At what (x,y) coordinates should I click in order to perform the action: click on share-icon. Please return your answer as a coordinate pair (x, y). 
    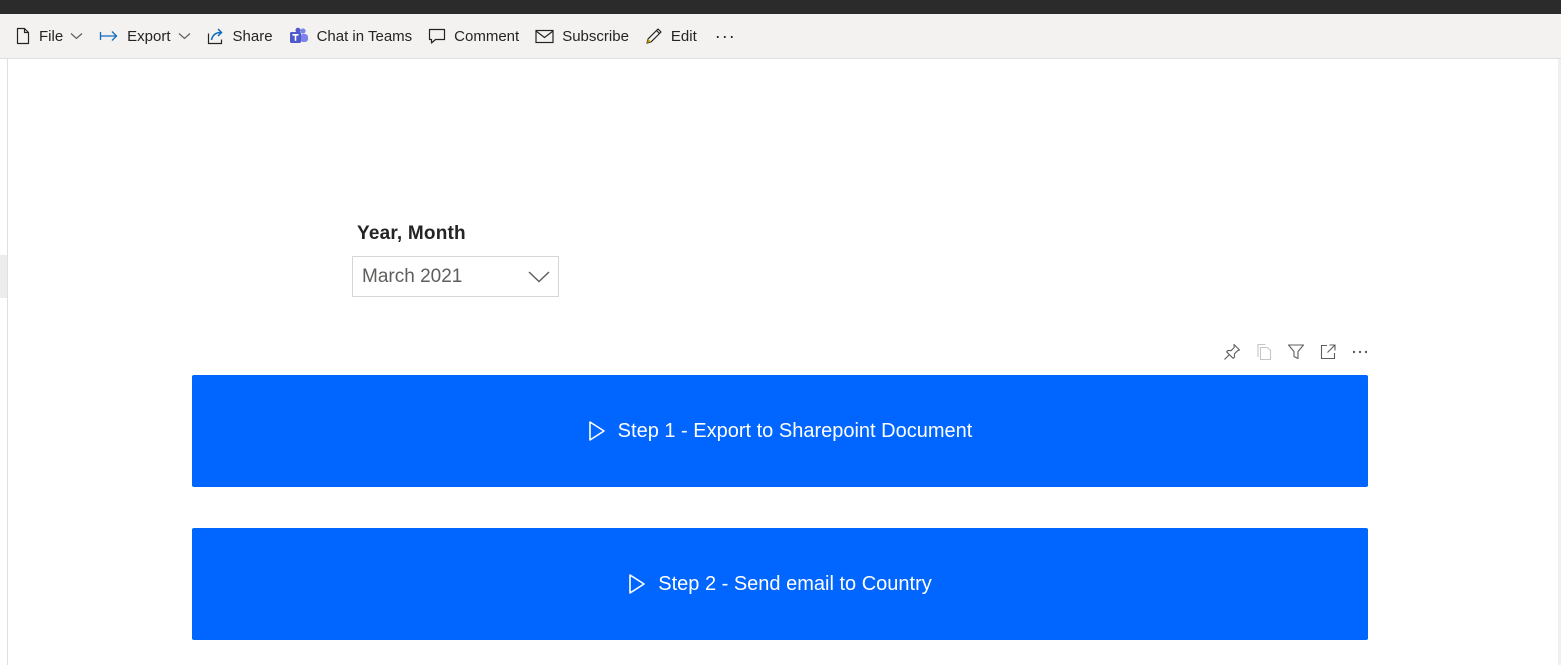
    Looking at the image, I should click on (215, 36).